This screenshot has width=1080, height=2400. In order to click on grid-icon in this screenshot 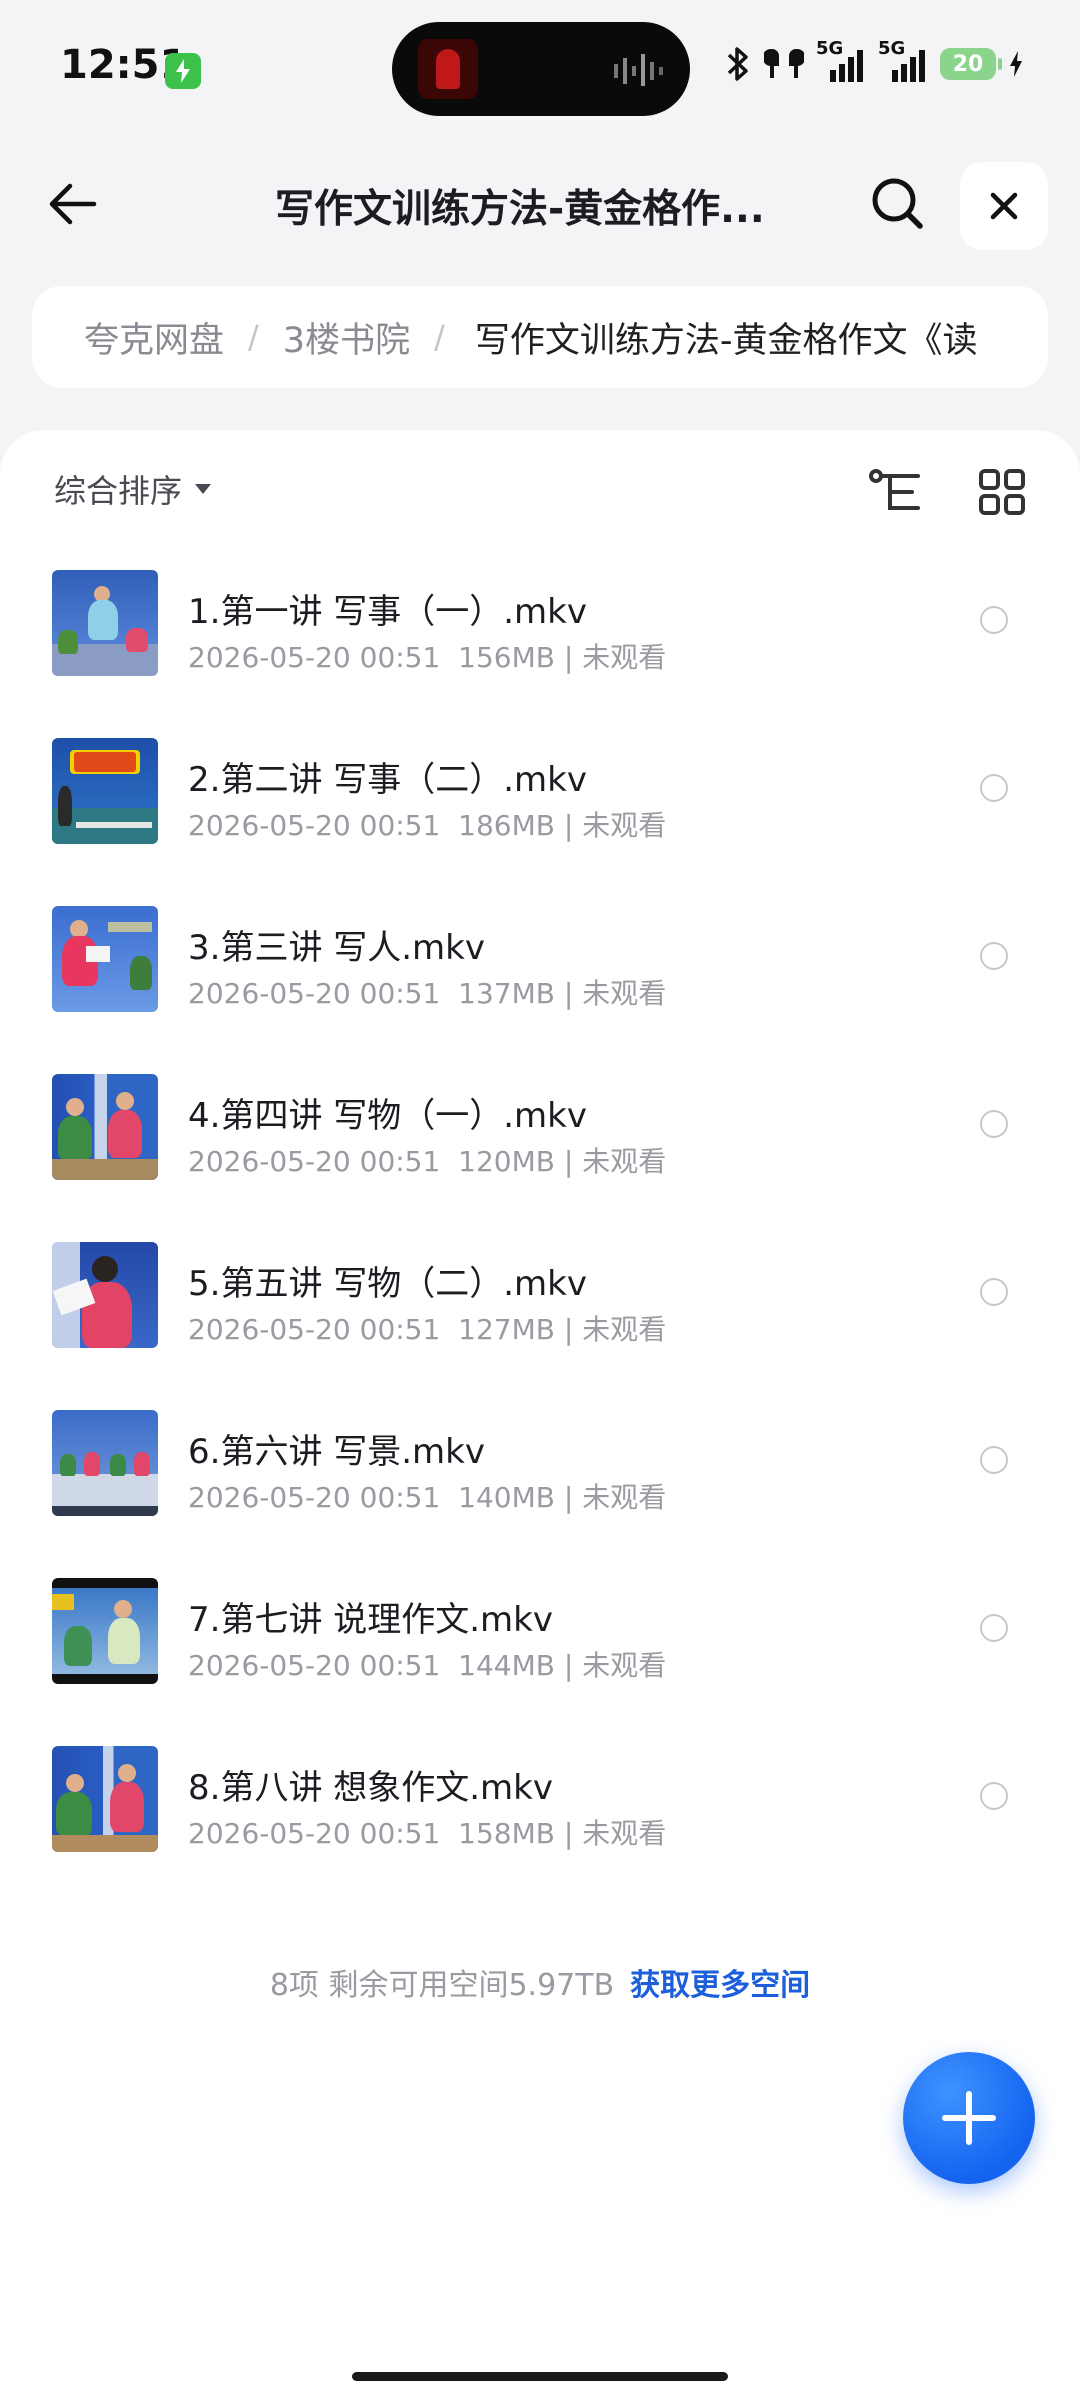, I will do `click(1002, 492)`.